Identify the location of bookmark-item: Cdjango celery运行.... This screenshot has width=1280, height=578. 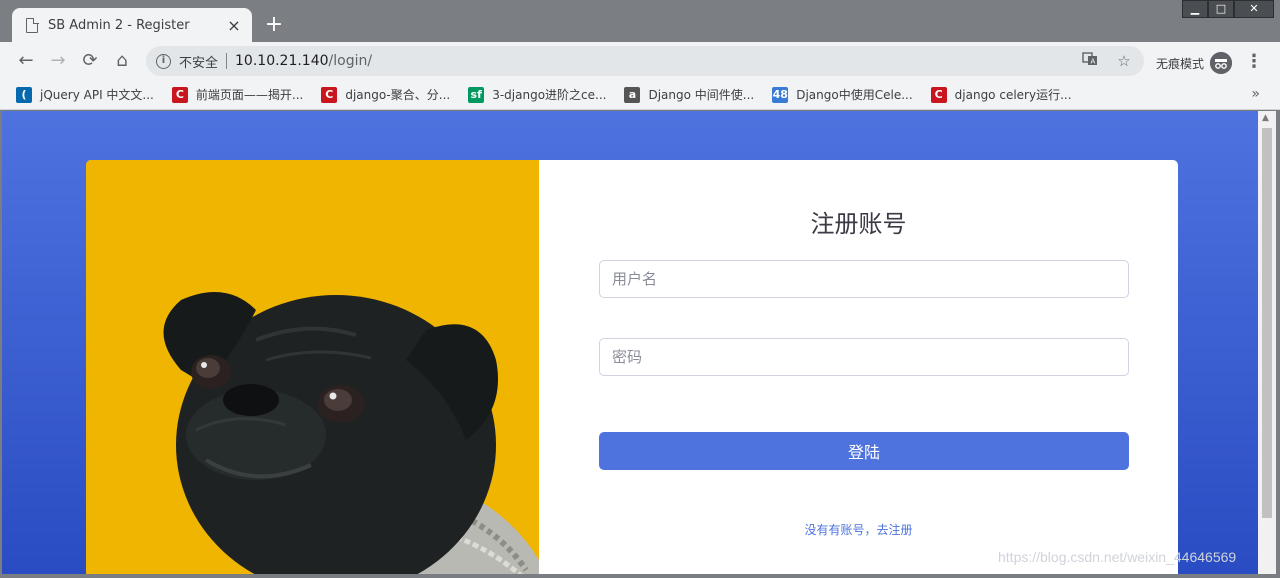
(1001, 94).